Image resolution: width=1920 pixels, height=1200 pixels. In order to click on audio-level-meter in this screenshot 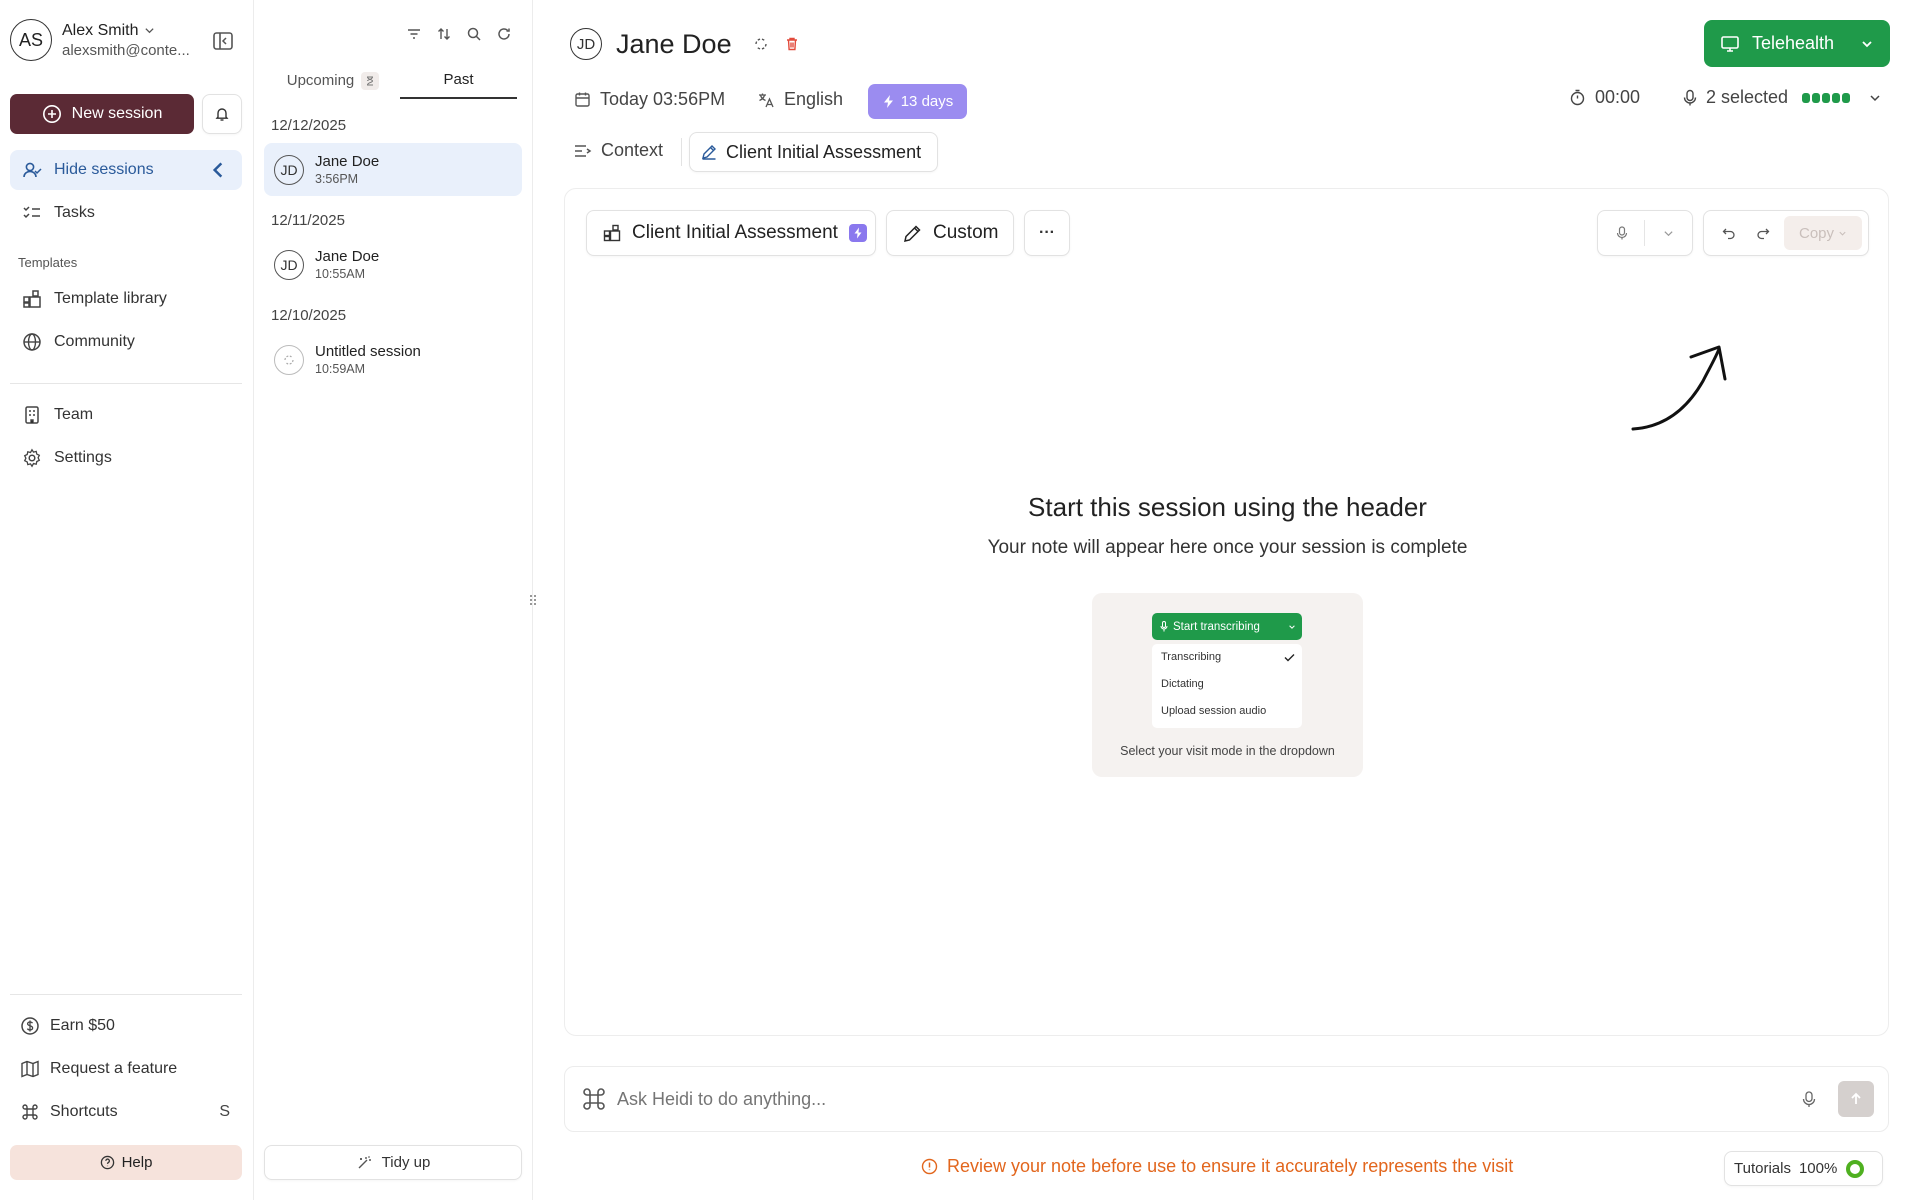, I will do `click(1826, 97)`.